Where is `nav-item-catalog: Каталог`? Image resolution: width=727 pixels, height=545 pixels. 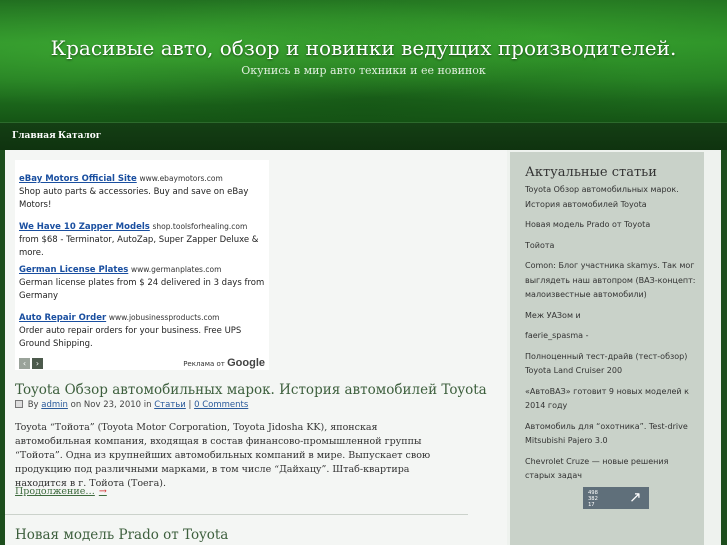
nav-item-catalog: Каталог is located at coordinates (79, 136).